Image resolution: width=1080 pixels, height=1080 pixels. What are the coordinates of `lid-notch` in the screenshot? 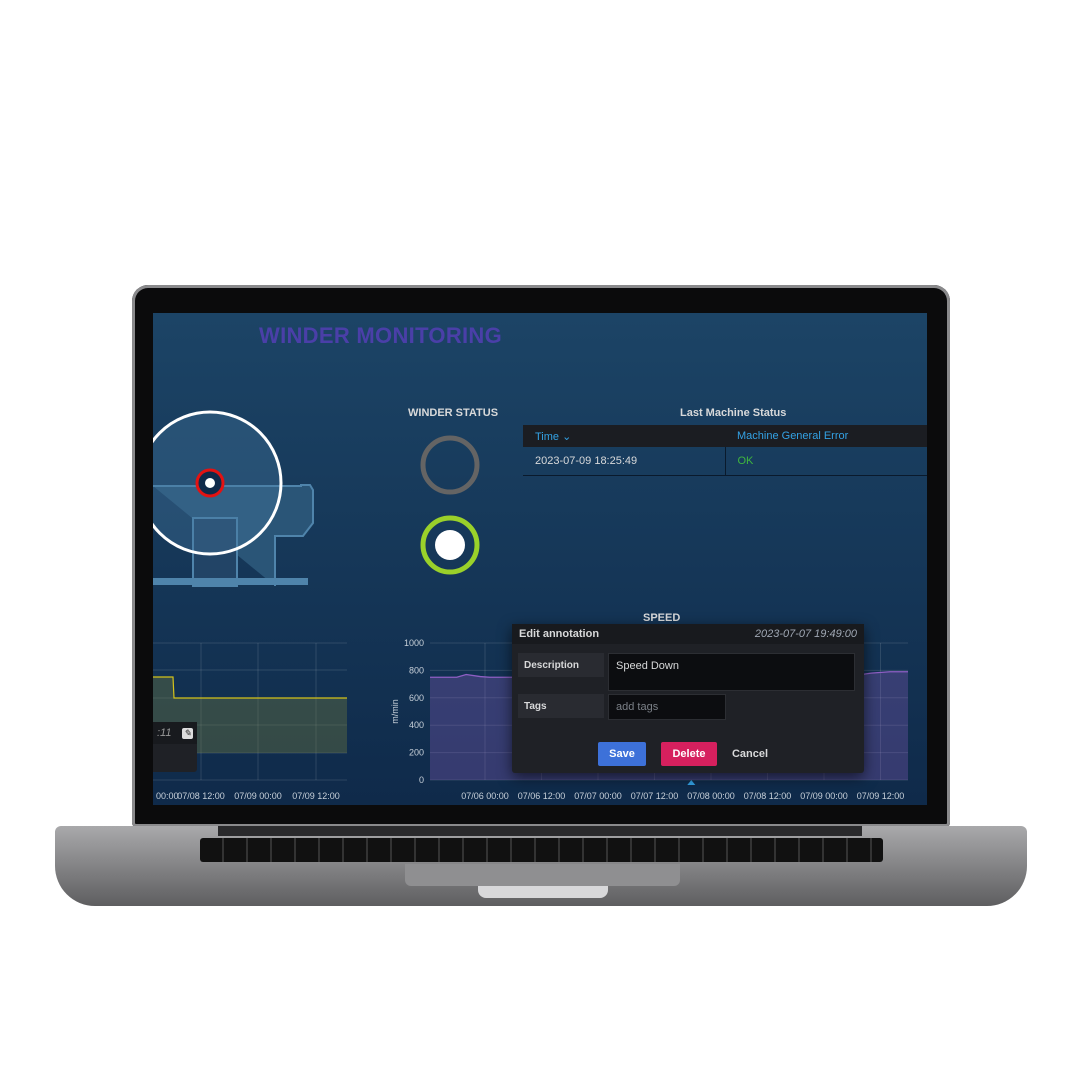 It's located at (543, 892).